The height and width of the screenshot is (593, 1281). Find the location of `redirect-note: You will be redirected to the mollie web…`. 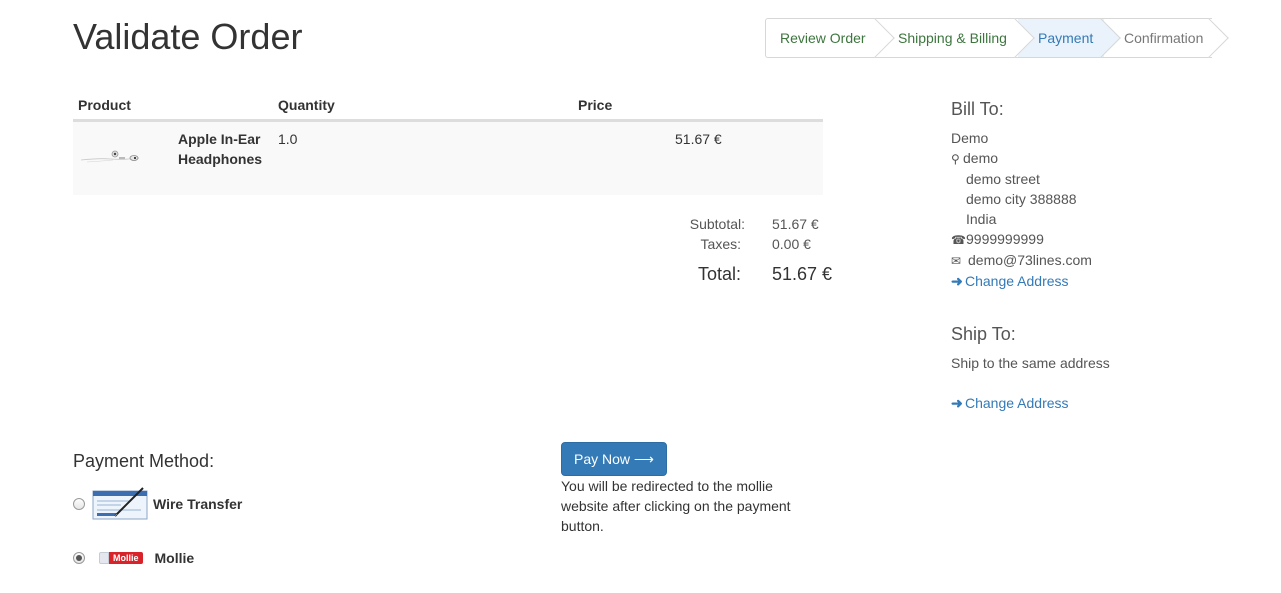

redirect-note: You will be redirected to the mollie web… is located at coordinates (676, 506).